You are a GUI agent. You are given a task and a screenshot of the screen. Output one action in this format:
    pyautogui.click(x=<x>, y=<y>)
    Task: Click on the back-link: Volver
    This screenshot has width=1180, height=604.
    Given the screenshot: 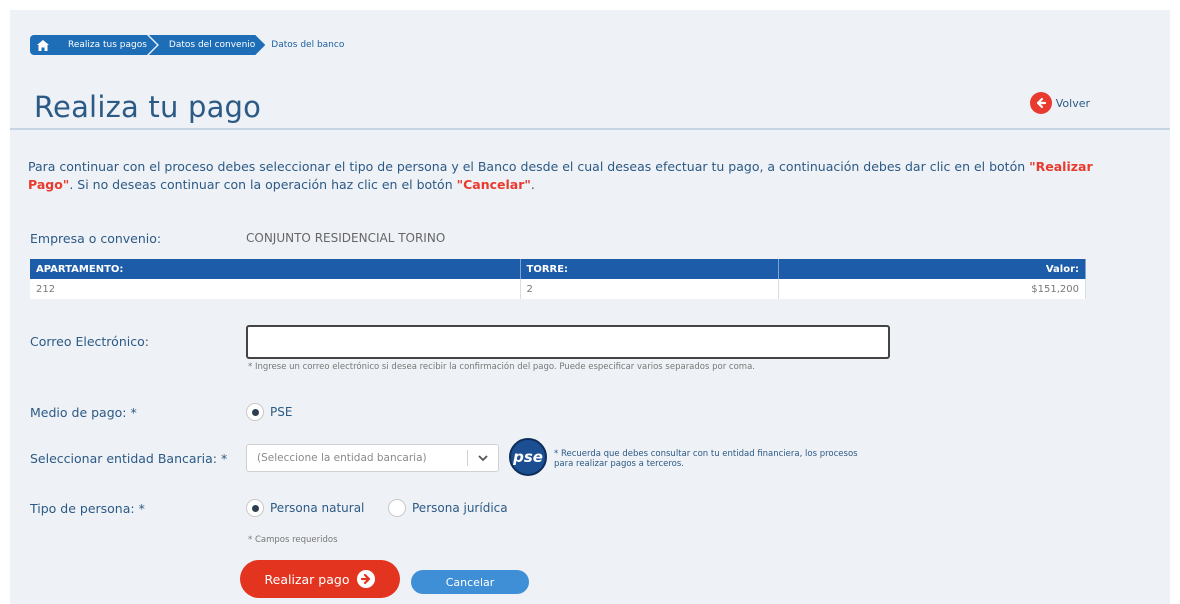 What is the action you would take?
    pyautogui.click(x=1059, y=103)
    